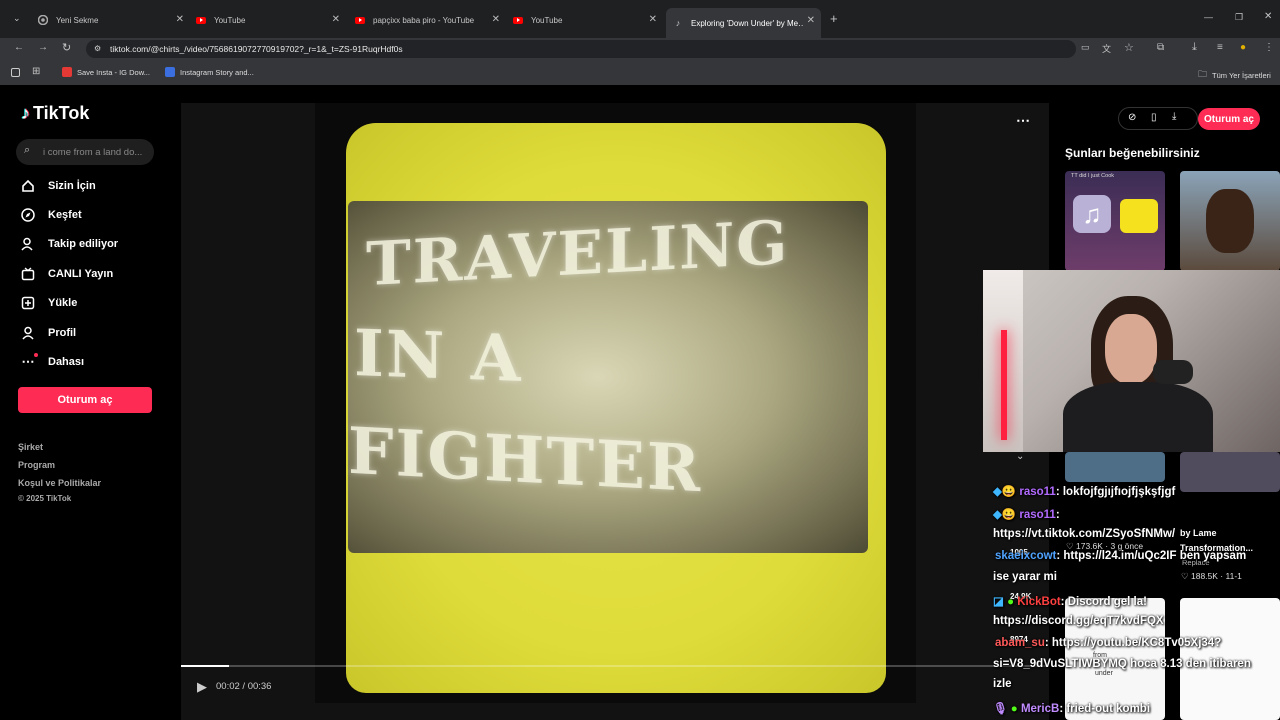  What do you see at coordinates (63, 303) in the screenshot?
I see `nav-label: Yükle` at bounding box center [63, 303].